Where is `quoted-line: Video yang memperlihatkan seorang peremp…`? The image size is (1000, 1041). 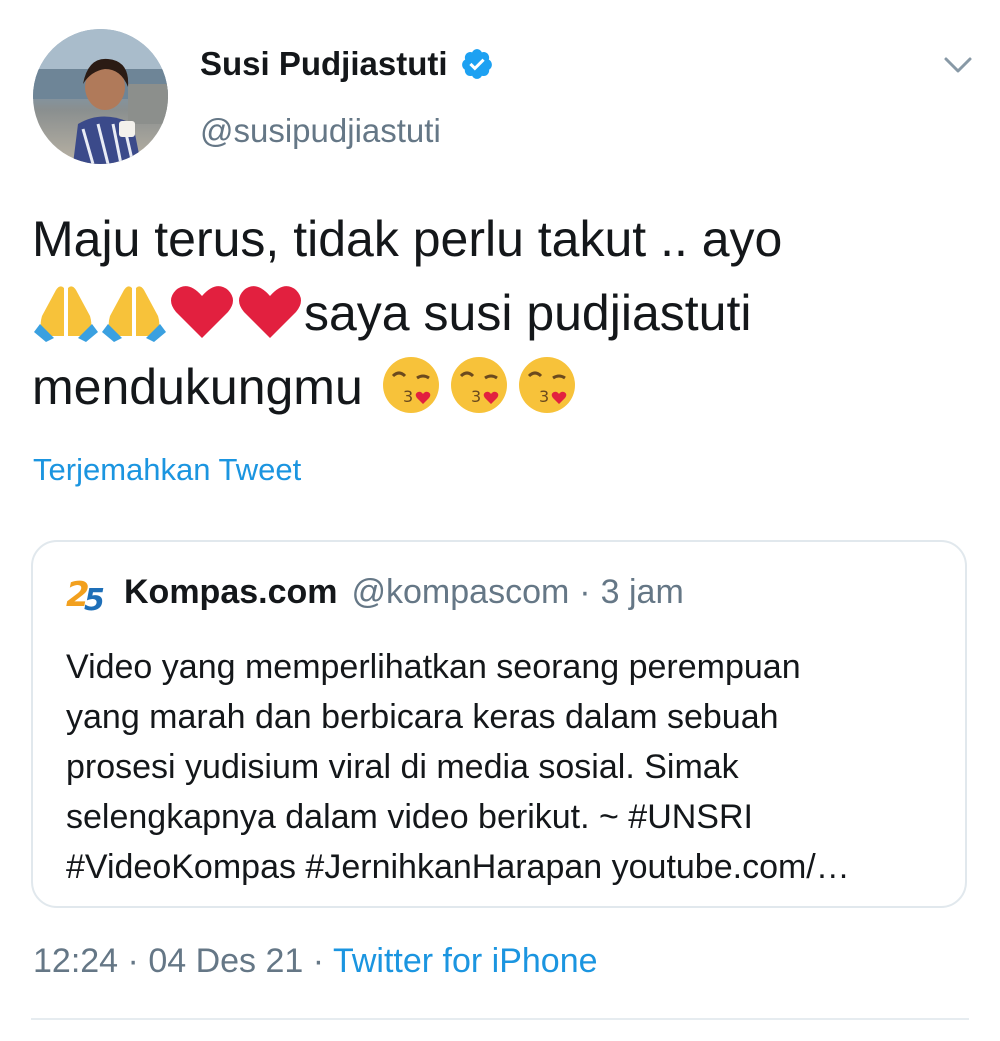
quoted-line: Video yang memperlihatkan seorang peremp… is located at coordinates (433, 667).